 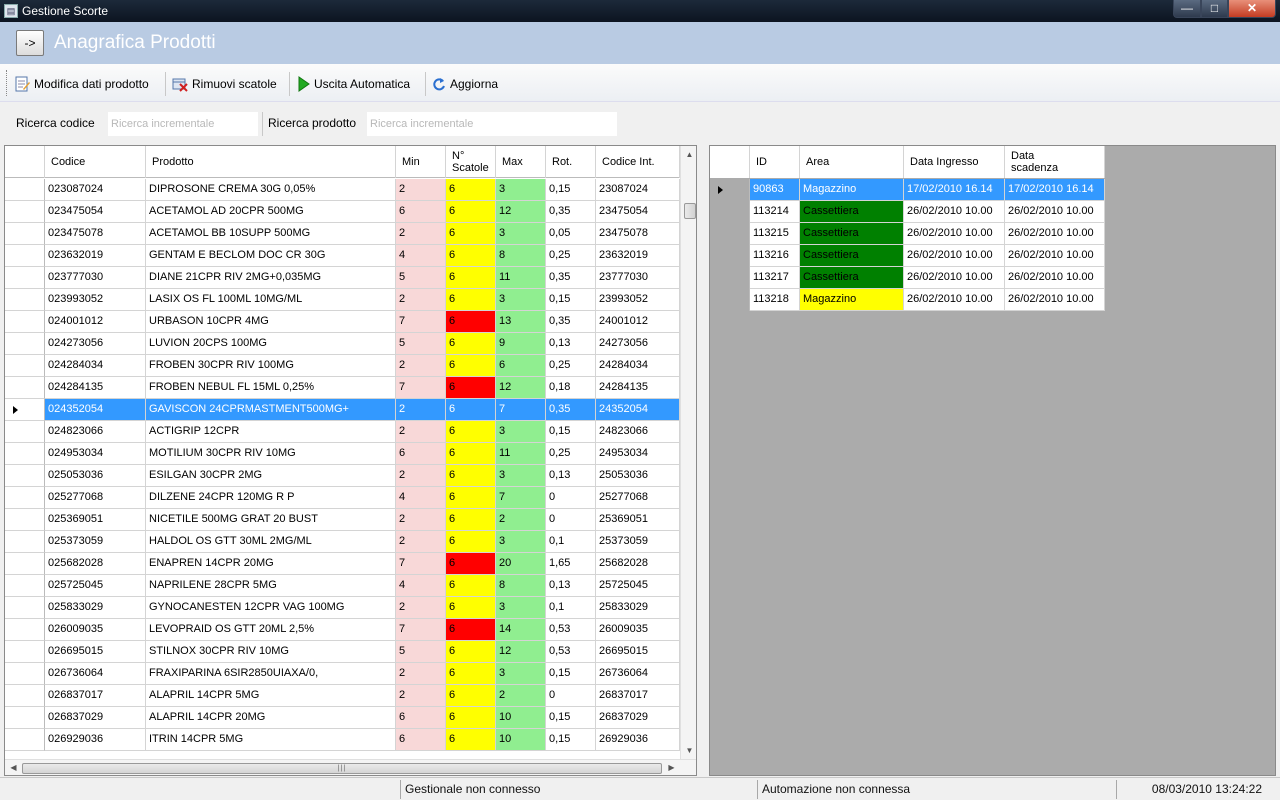 What do you see at coordinates (571, 630) in the screenshot?
I see `cell-rot: 0,53` at bounding box center [571, 630].